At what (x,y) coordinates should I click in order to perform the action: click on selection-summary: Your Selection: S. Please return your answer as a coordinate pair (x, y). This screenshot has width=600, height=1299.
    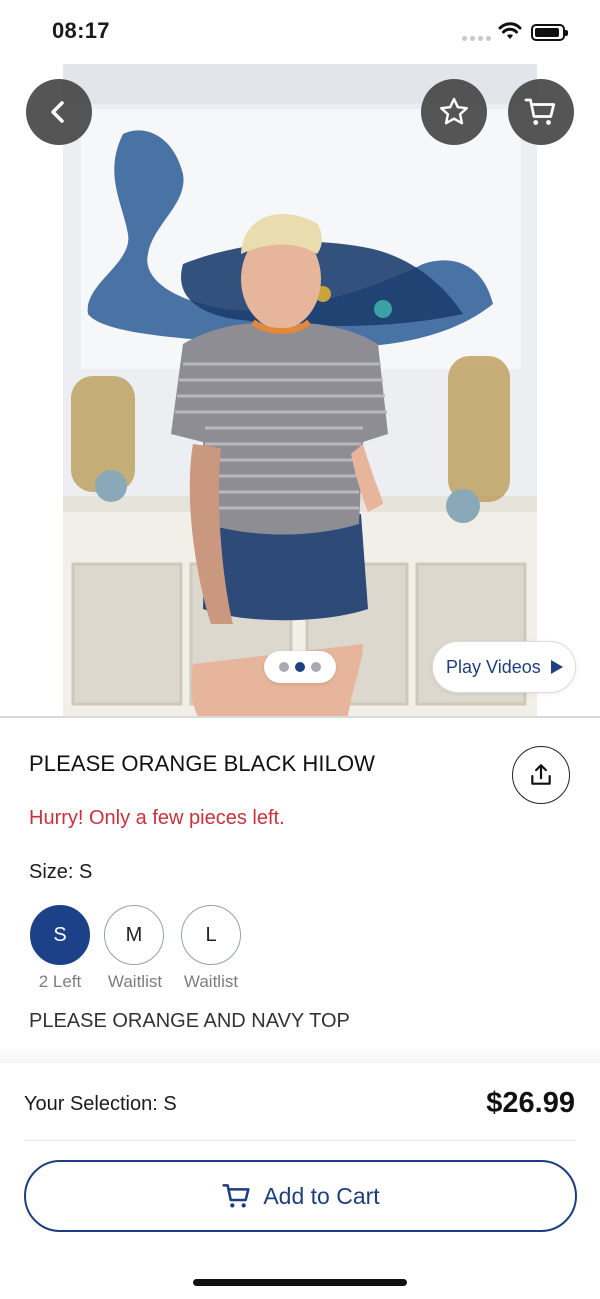
    Looking at the image, I should click on (100, 1104).